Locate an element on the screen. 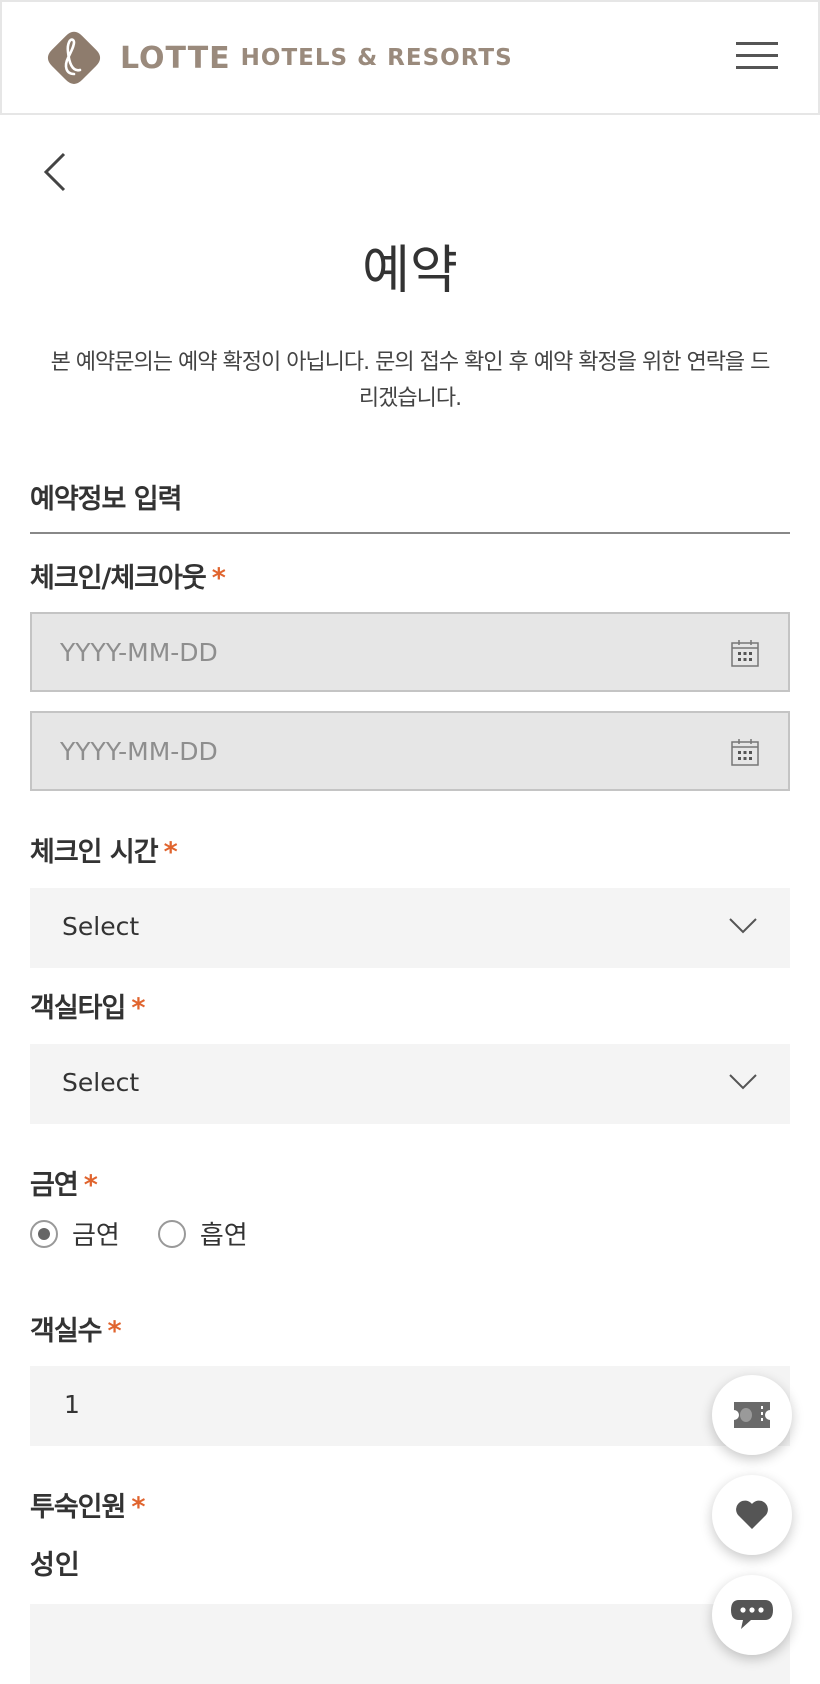 The width and height of the screenshot is (820, 1684). room-type-select: Select is located at coordinates (410, 1084).